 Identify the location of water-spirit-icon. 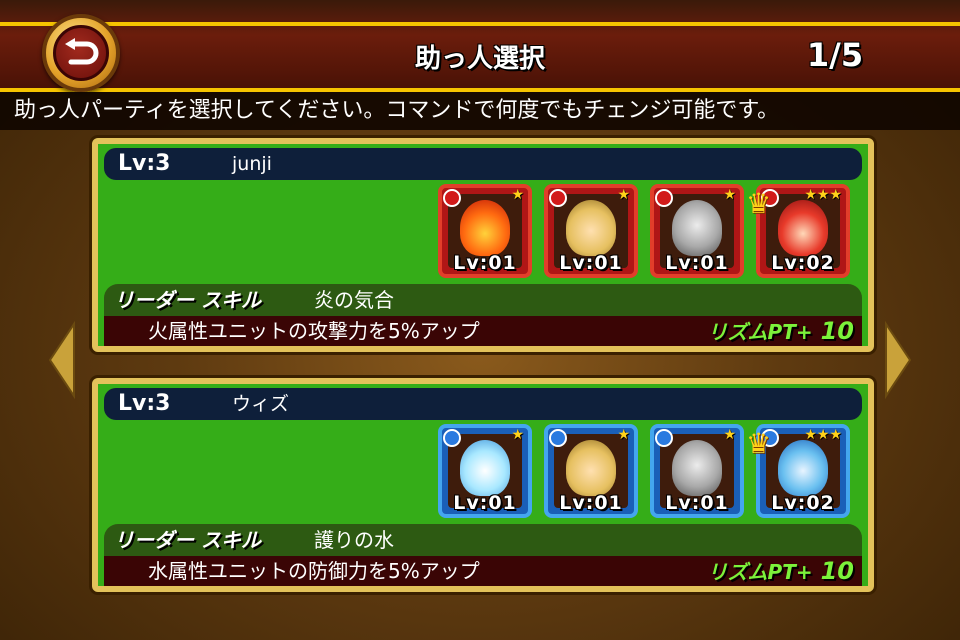
(485, 468).